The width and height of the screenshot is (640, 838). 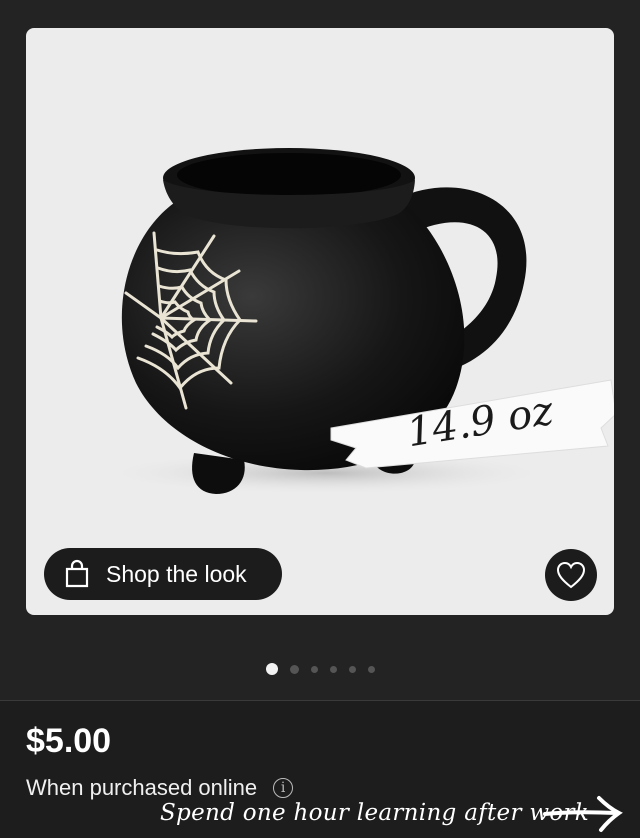 What do you see at coordinates (142, 787) in the screenshot?
I see `purchase-note-text: When purchased online` at bounding box center [142, 787].